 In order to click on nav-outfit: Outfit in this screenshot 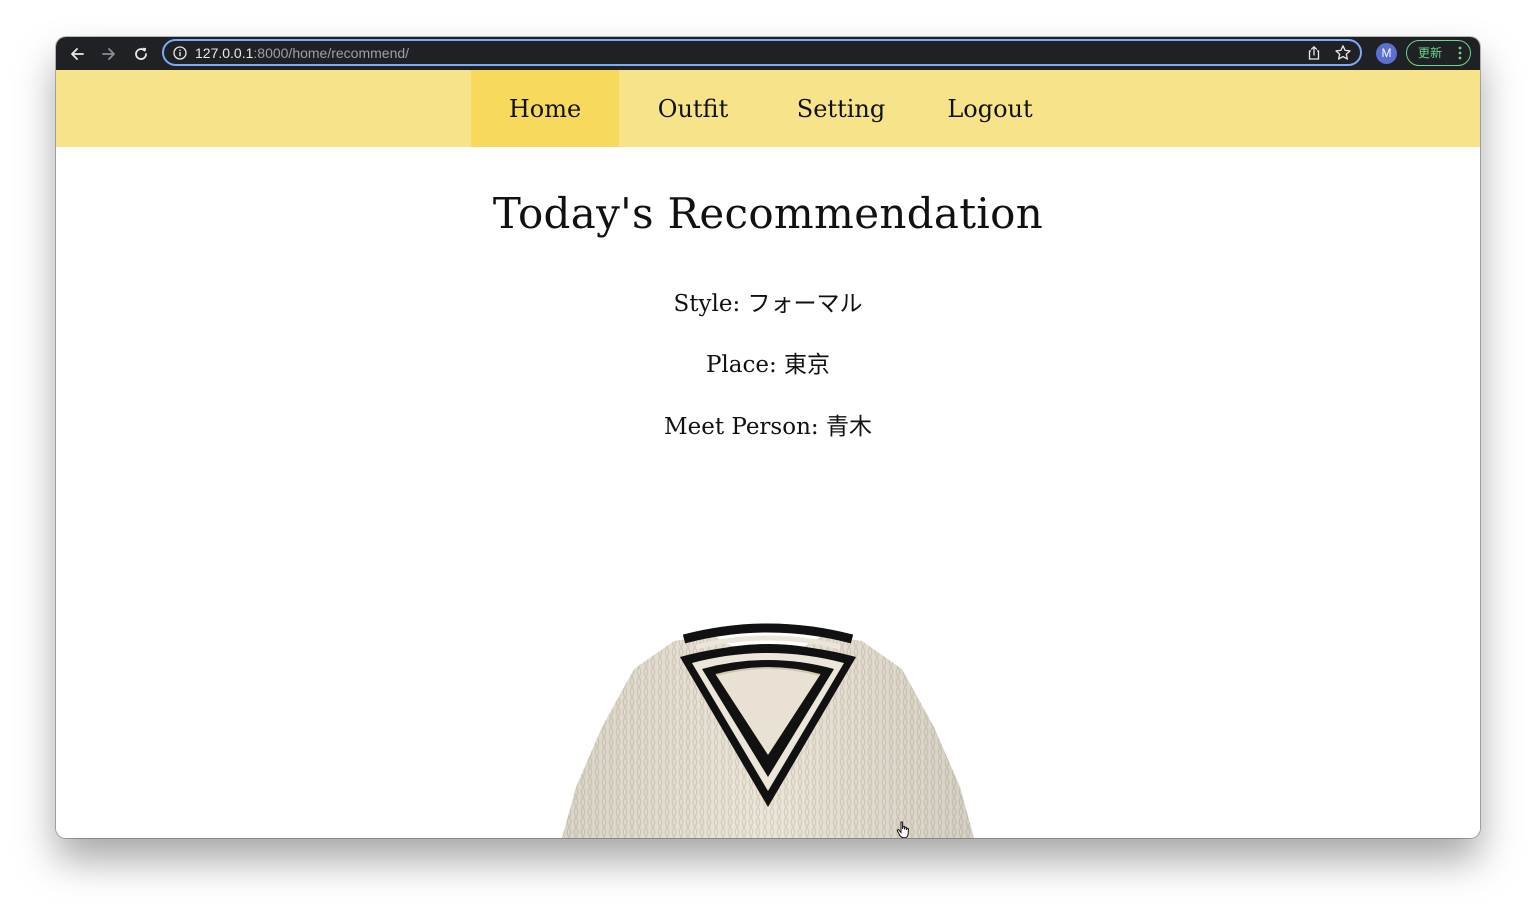, I will do `click(693, 108)`.